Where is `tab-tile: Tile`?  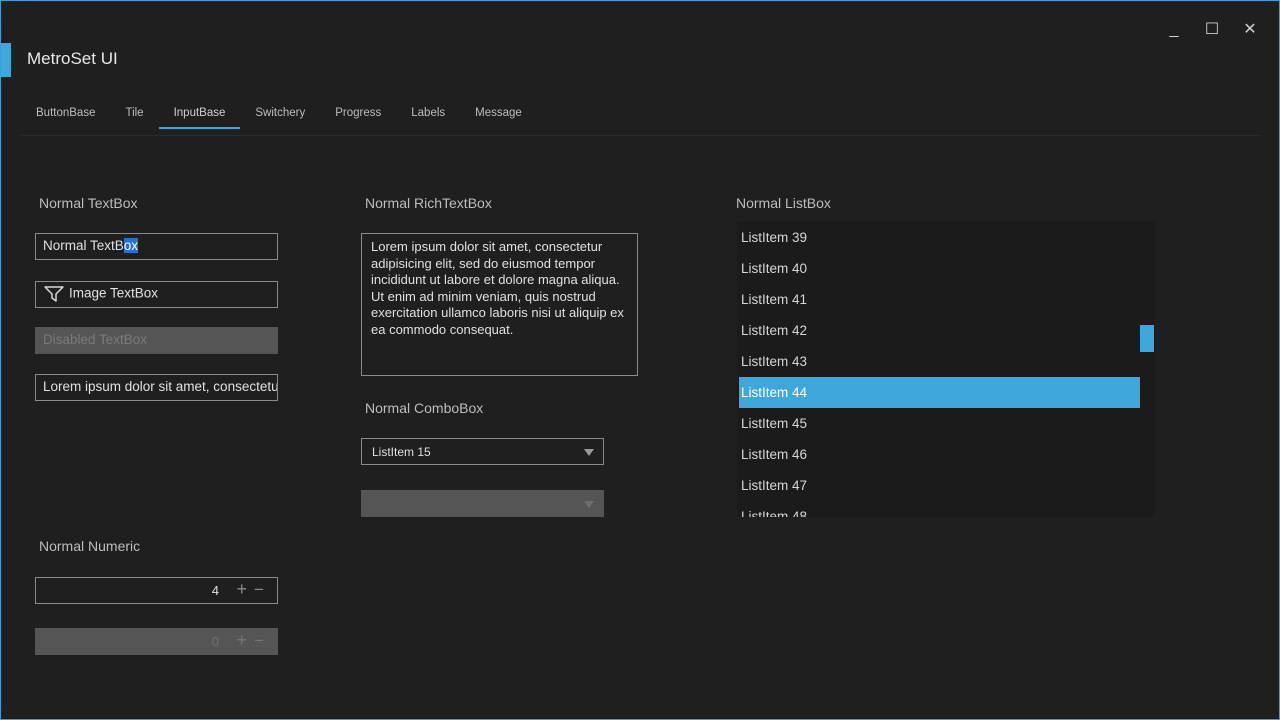
tab-tile: Tile is located at coordinates (134, 116).